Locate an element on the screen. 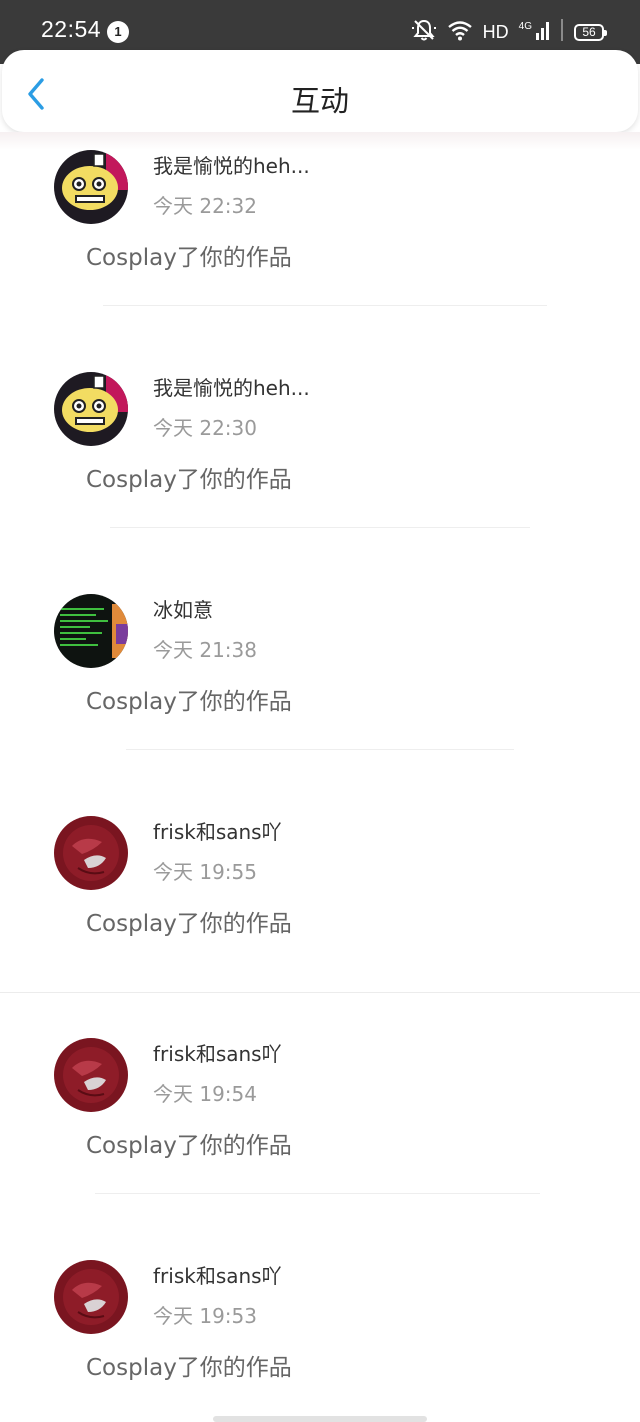 The image size is (640, 1422). page-header: 互动 is located at coordinates (320, 91).